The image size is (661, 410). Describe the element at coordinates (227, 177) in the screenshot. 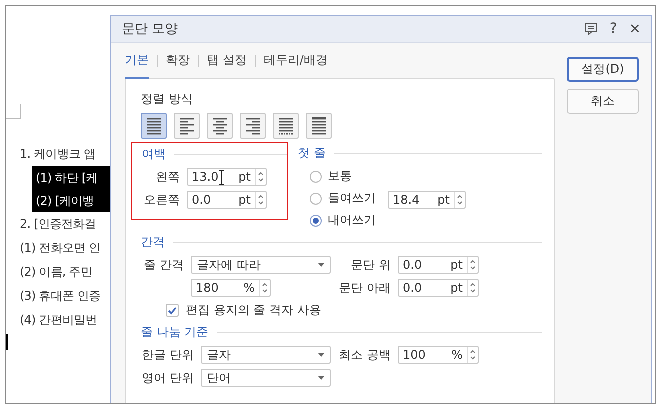

I see `number-field: 13.0 pt` at that location.